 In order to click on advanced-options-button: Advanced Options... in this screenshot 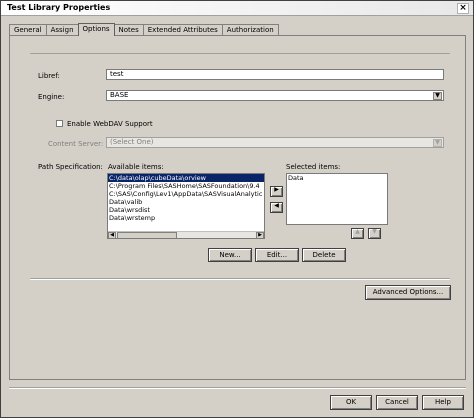, I will do `click(408, 292)`.